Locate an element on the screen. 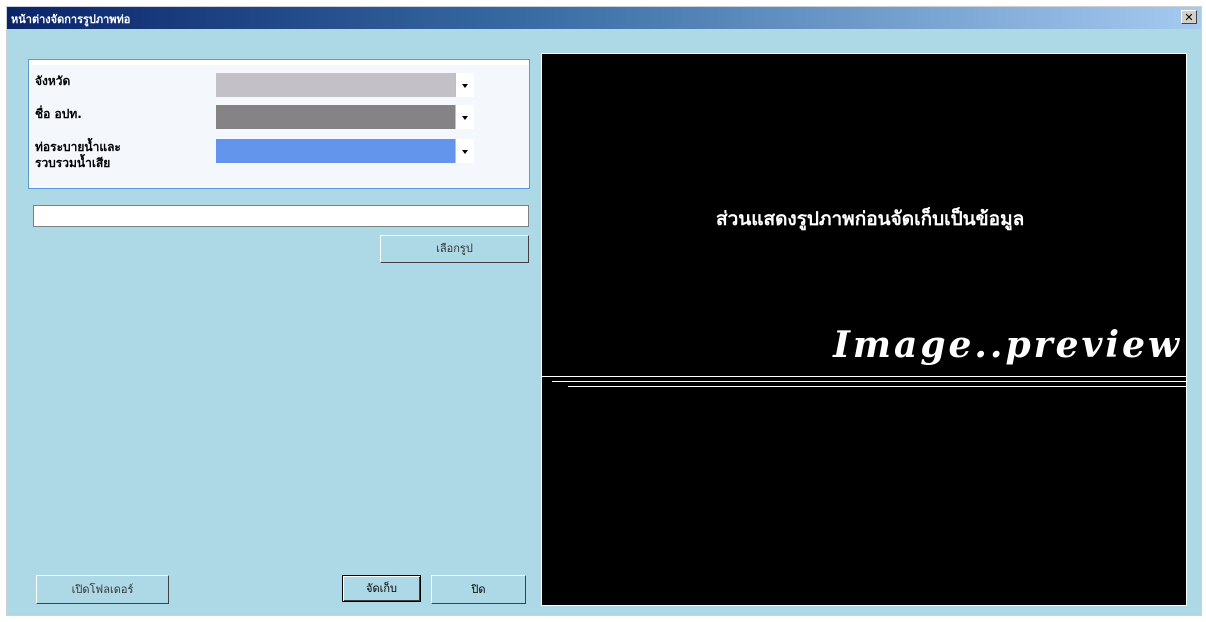  pipe-combobox is located at coordinates (345, 151).